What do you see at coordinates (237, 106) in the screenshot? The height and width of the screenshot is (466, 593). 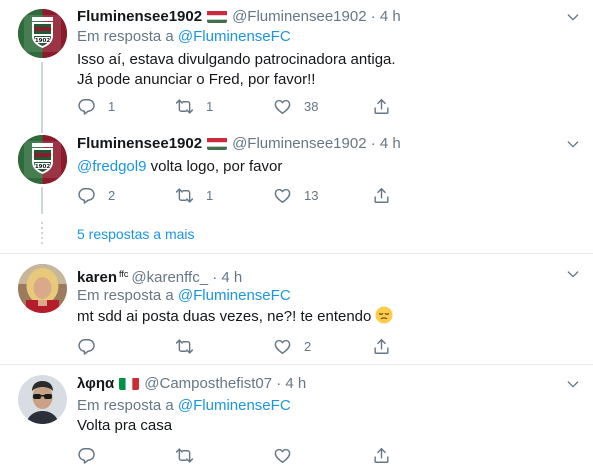 I see `action-bar: 1 1 38` at bounding box center [237, 106].